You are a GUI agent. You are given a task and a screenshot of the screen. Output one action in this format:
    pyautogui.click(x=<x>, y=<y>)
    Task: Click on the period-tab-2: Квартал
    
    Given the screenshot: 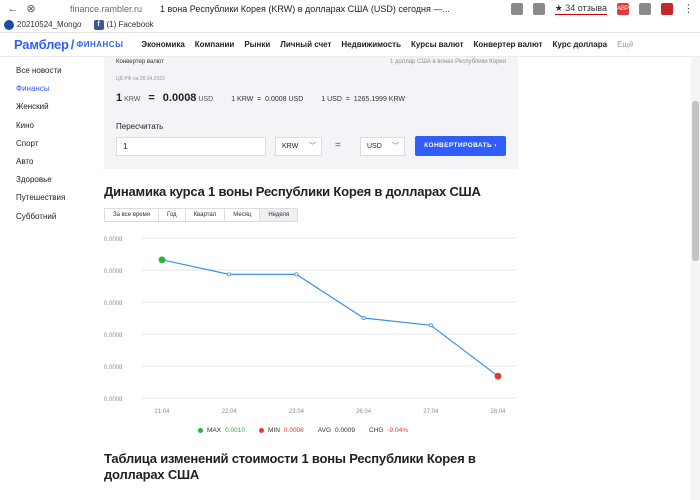 What is the action you would take?
    pyautogui.click(x=205, y=215)
    